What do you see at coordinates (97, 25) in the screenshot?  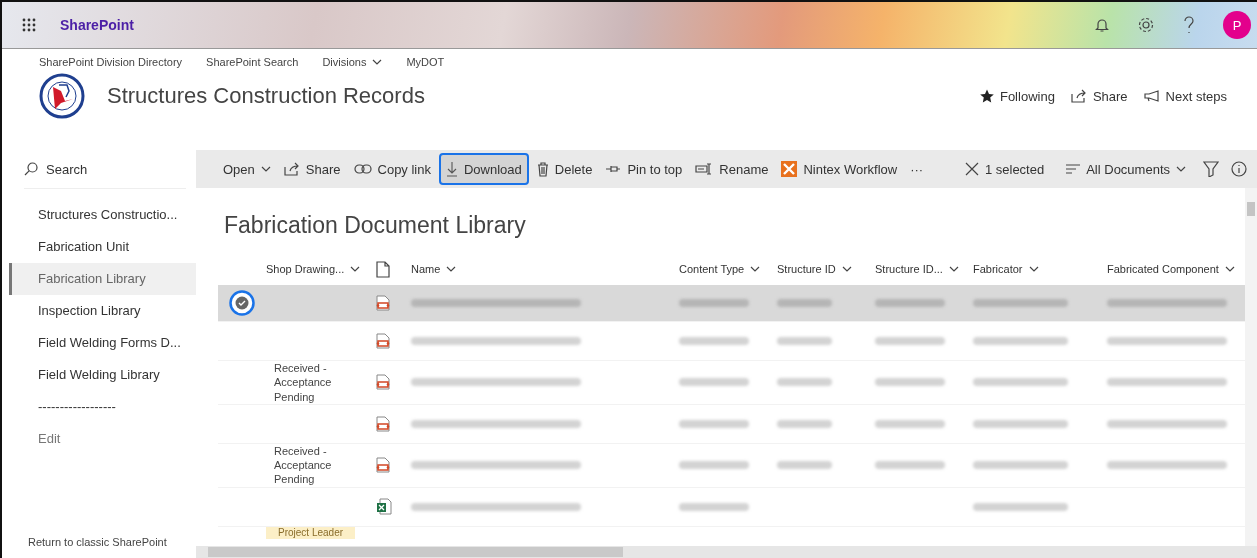 I see `app-name-link: SharePoint` at bounding box center [97, 25].